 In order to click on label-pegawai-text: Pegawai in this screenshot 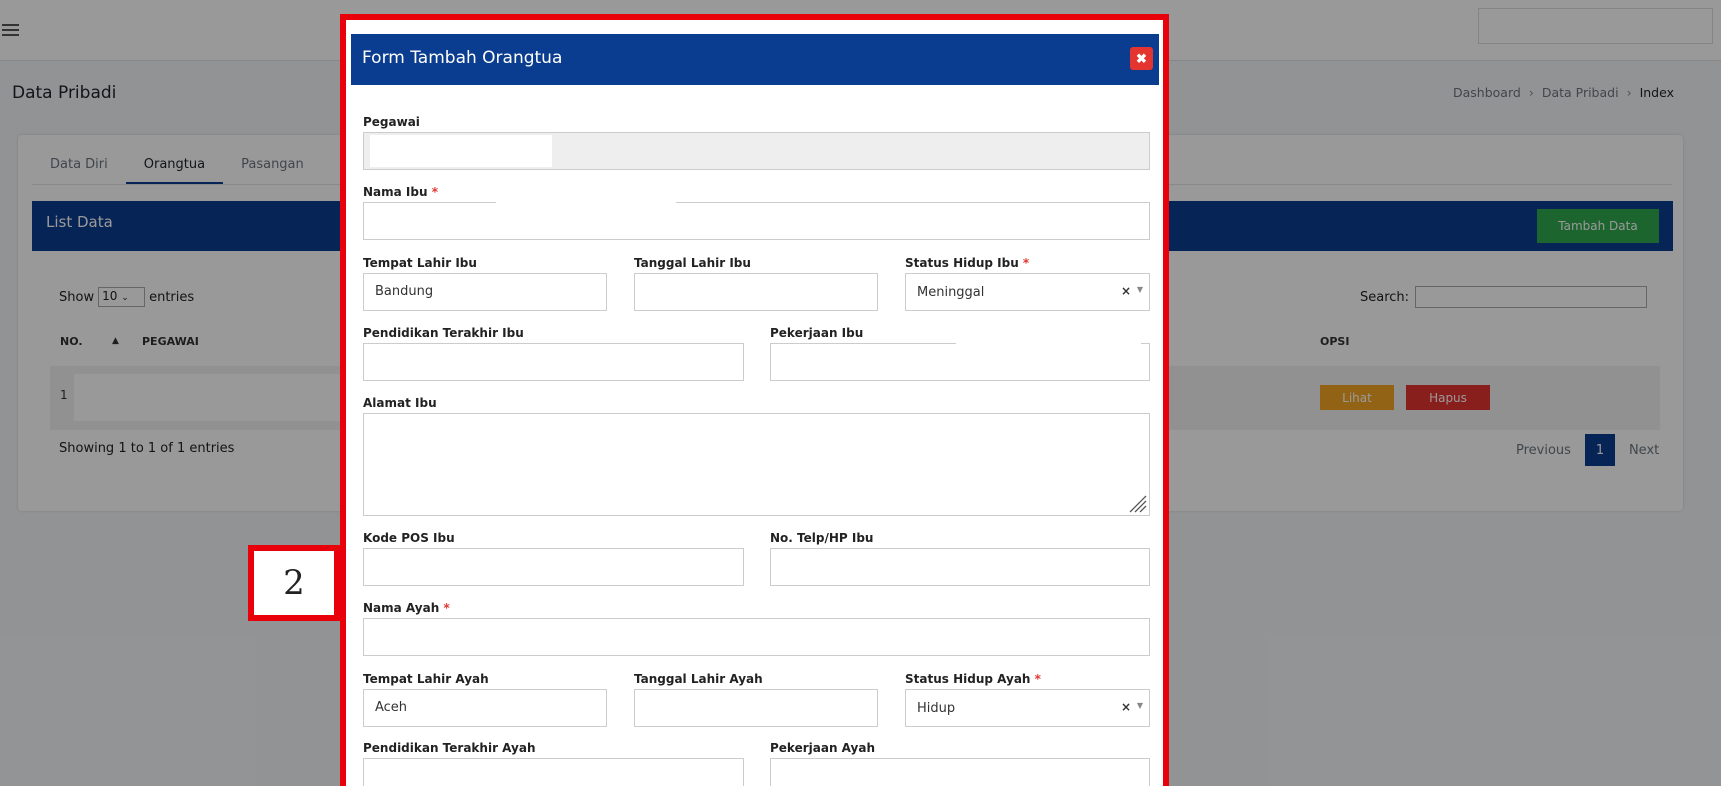, I will do `click(391, 122)`.